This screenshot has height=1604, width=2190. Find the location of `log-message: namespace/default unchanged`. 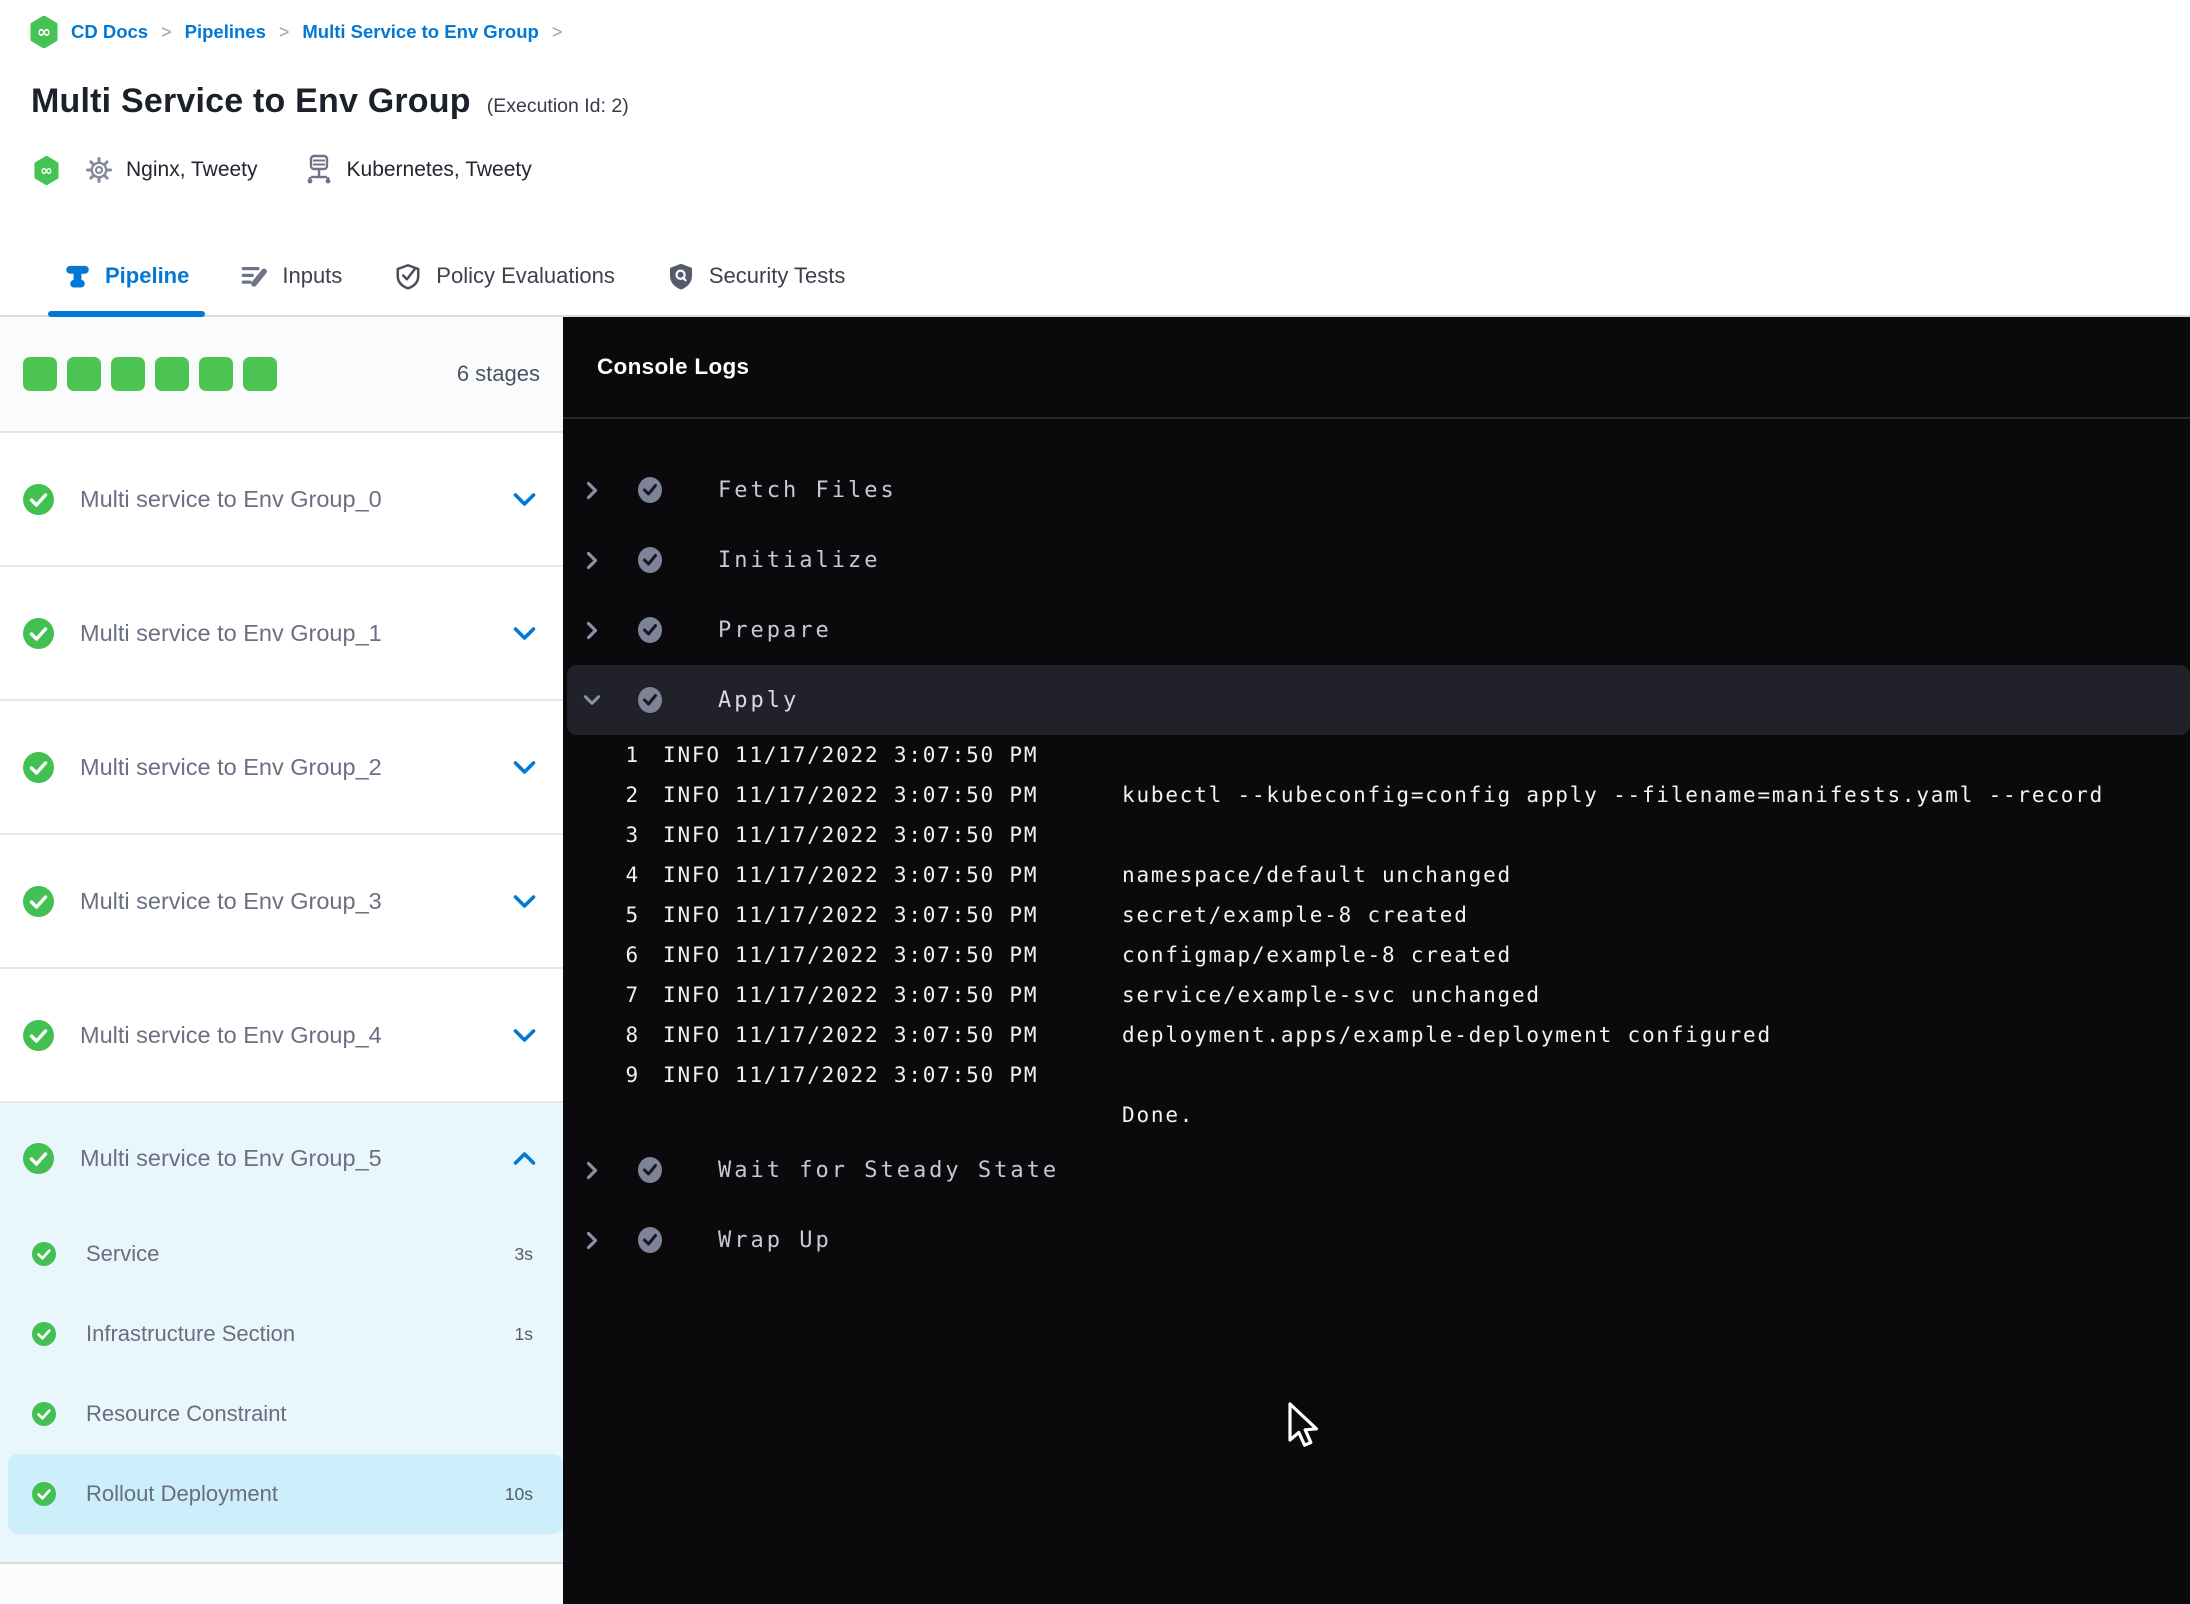

log-message: namespace/default unchanged is located at coordinates (1317, 875).